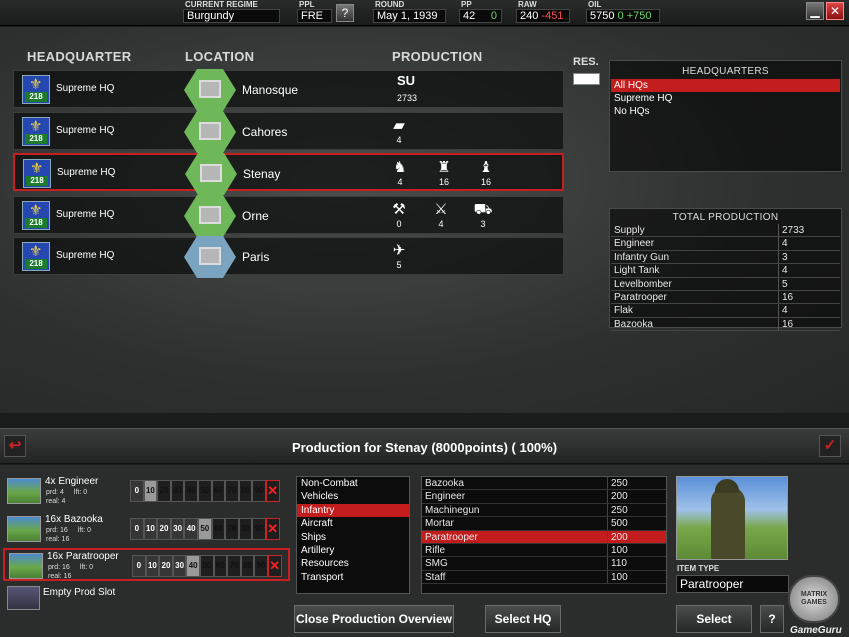 The width and height of the screenshot is (849, 637). I want to click on unit-name: Engineer, so click(515, 496).